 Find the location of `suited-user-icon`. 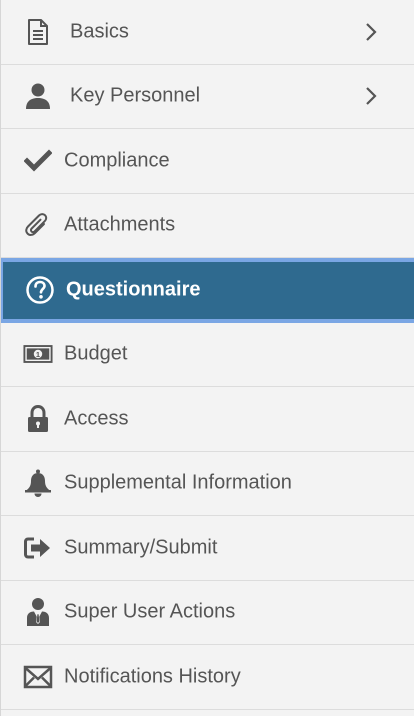

suited-user-icon is located at coordinates (38, 612).